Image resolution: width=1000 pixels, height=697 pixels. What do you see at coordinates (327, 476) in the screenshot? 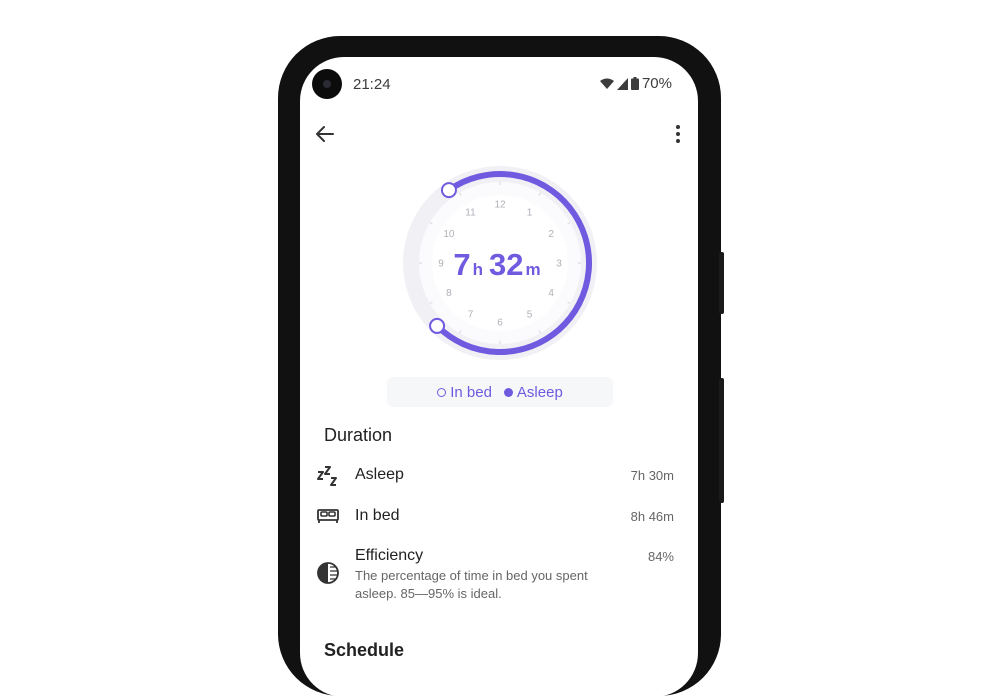
I see `zzz-icon` at bounding box center [327, 476].